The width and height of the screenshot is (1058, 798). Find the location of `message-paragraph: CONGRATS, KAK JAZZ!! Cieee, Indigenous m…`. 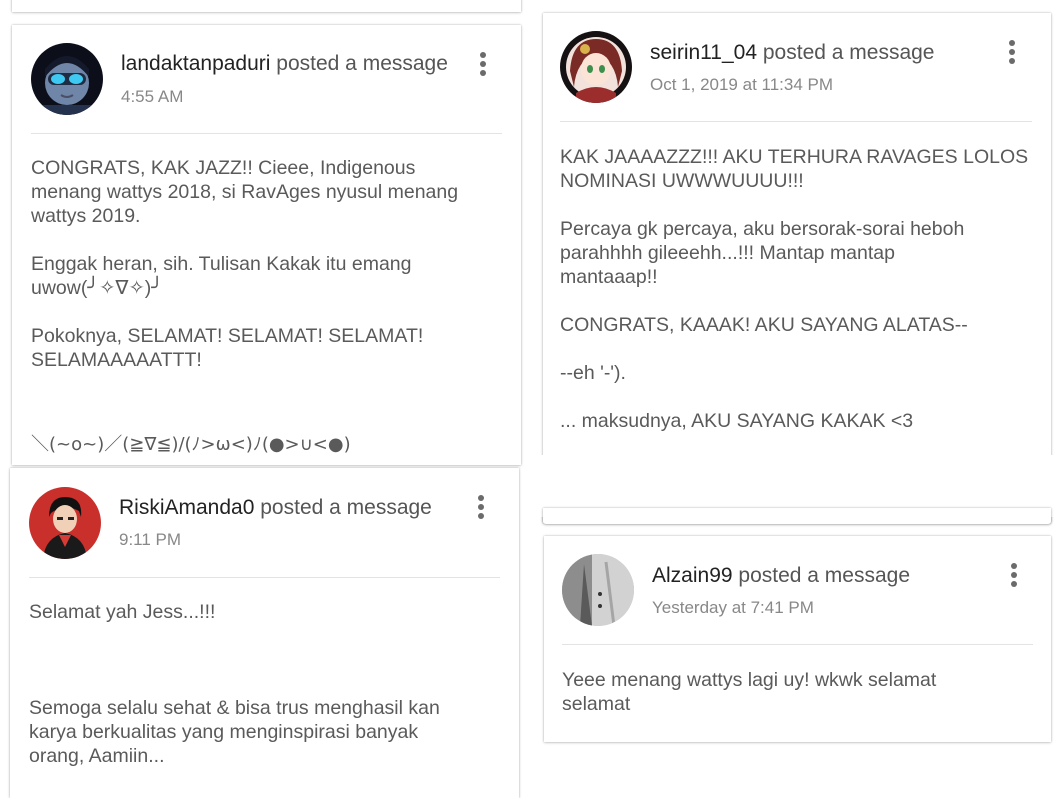

message-paragraph: CONGRATS, KAK JAZZ!! Cieee, Indigenous m… is located at coordinates (245, 192).